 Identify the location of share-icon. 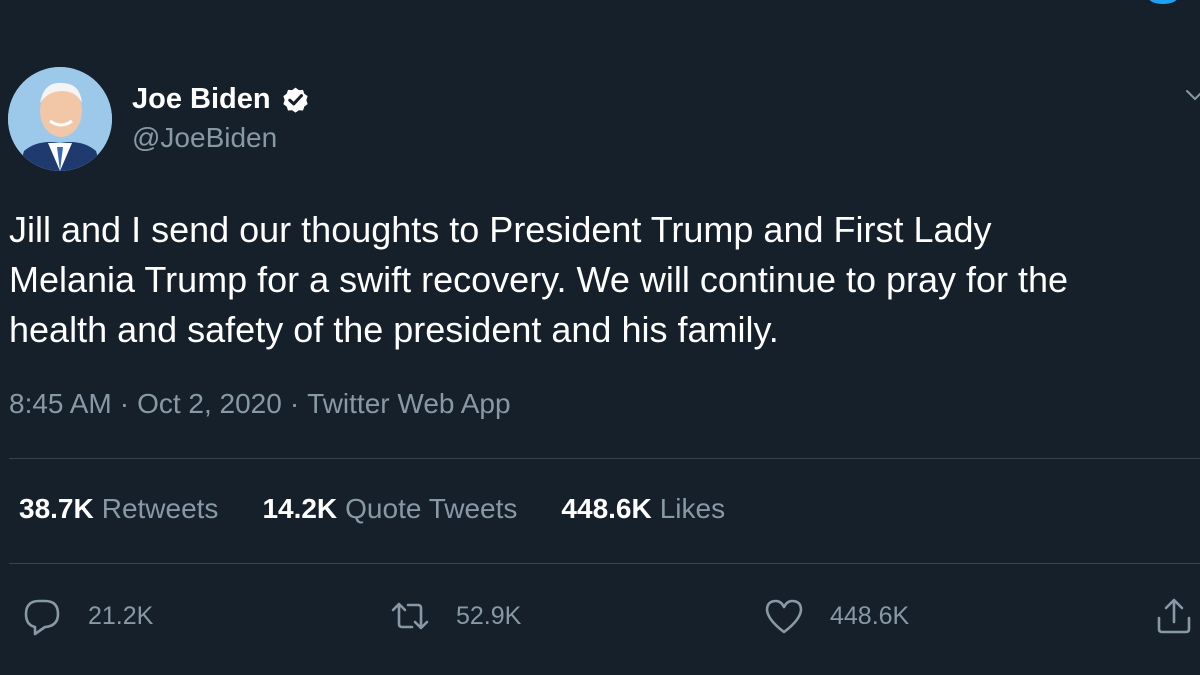
(1174, 616).